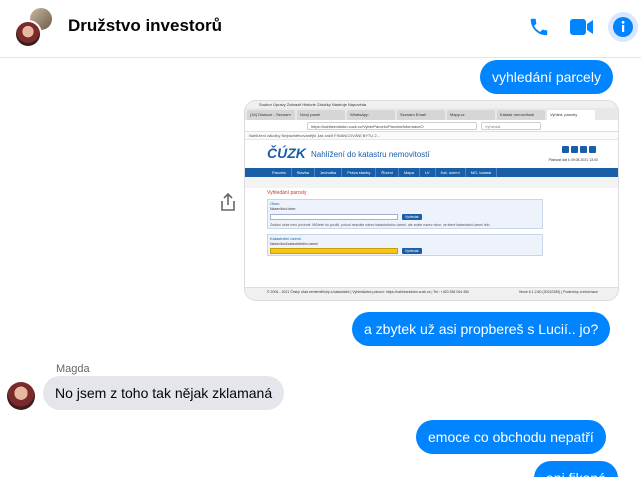 The width and height of the screenshot is (641, 477). What do you see at coordinates (334, 251) in the screenshot?
I see `ku-input` at bounding box center [334, 251].